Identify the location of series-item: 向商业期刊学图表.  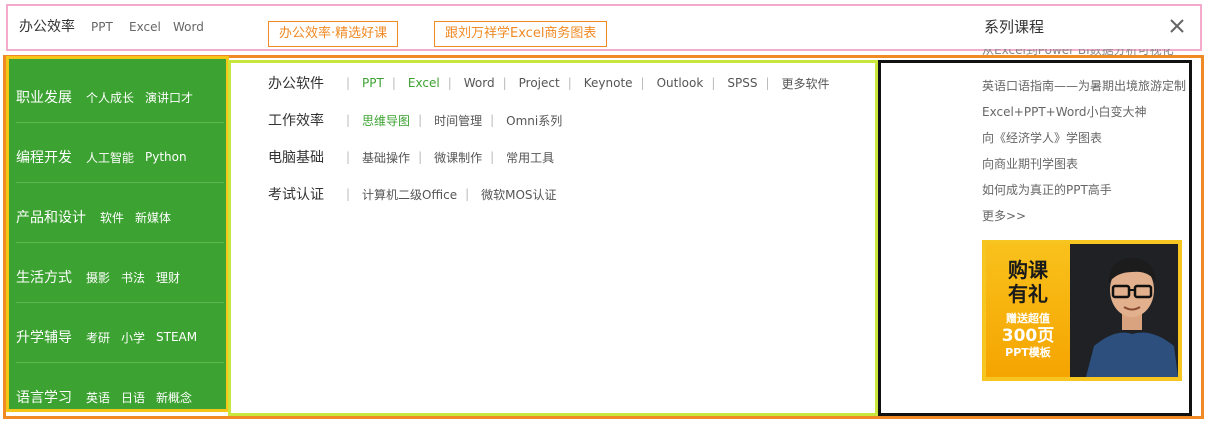
(1030, 163).